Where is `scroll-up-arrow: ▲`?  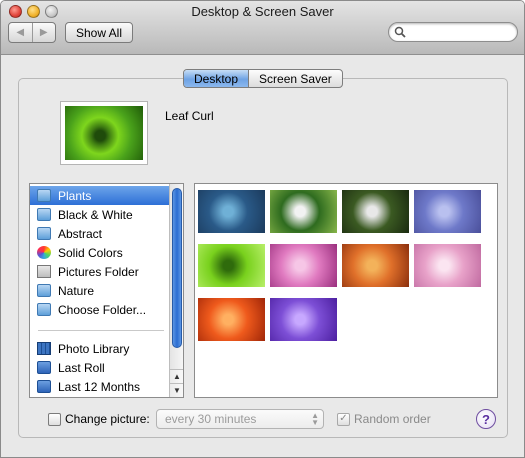
scroll-up-arrow: ▲ is located at coordinates (176, 376).